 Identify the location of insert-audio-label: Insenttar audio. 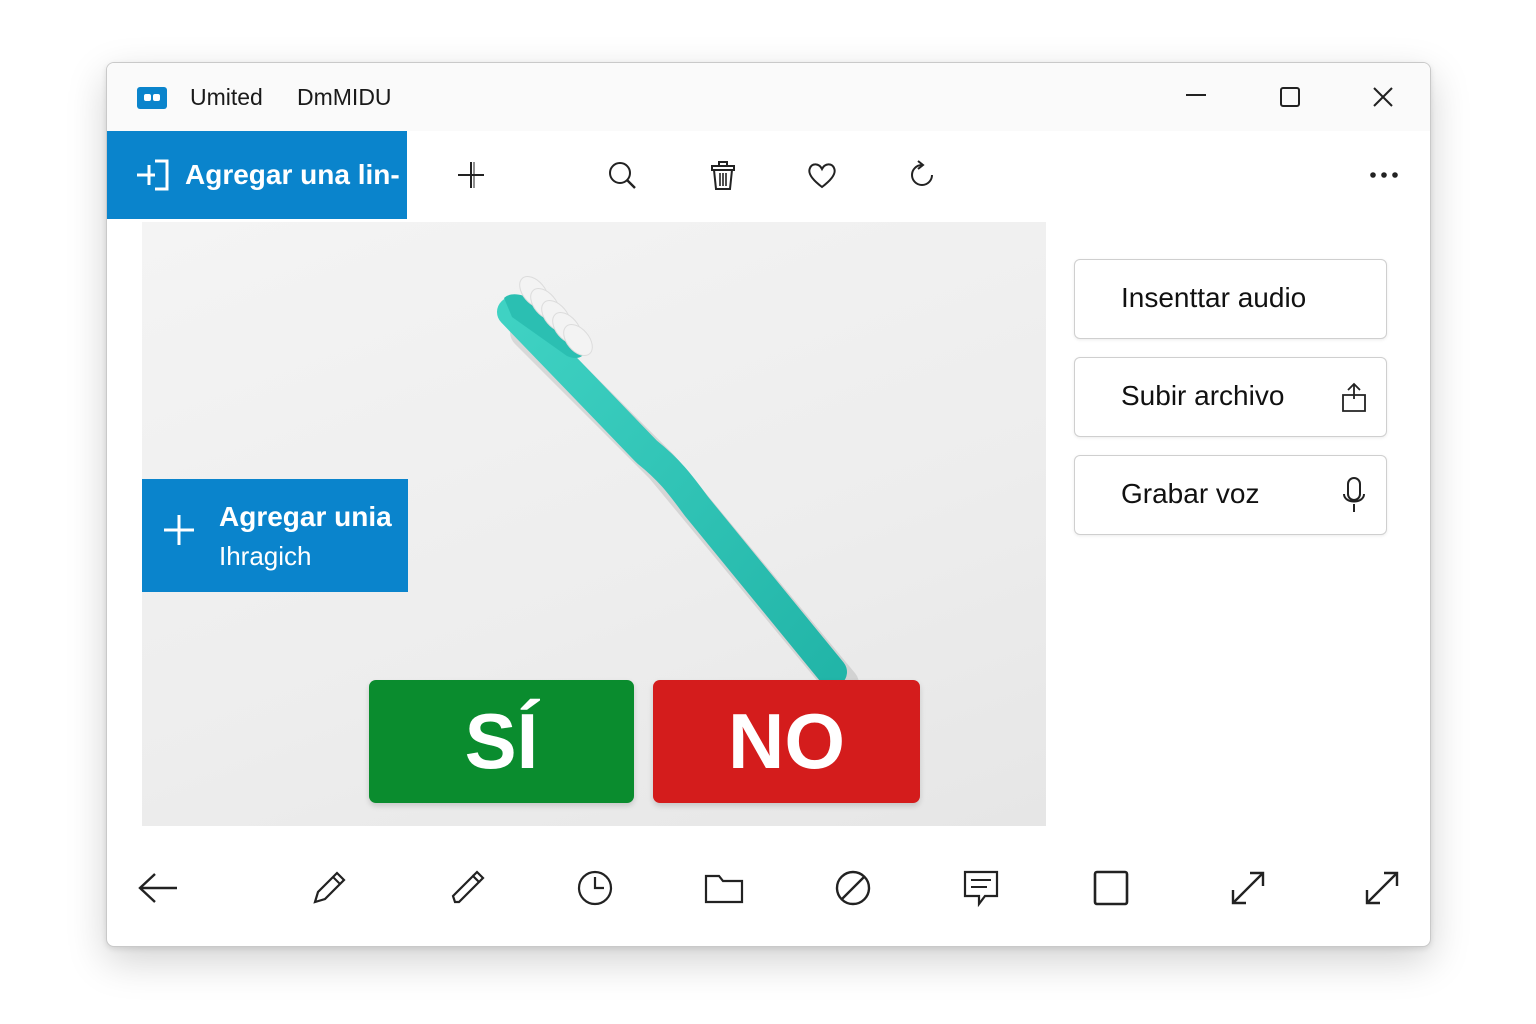
(1214, 297).